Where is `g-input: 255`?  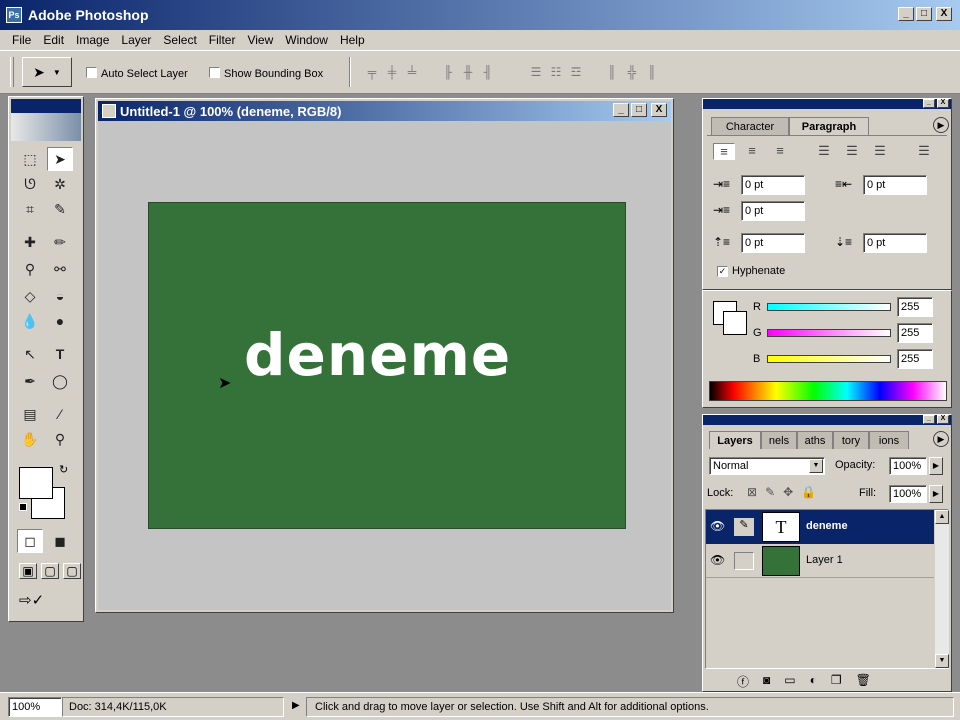
g-input: 255 is located at coordinates (915, 333).